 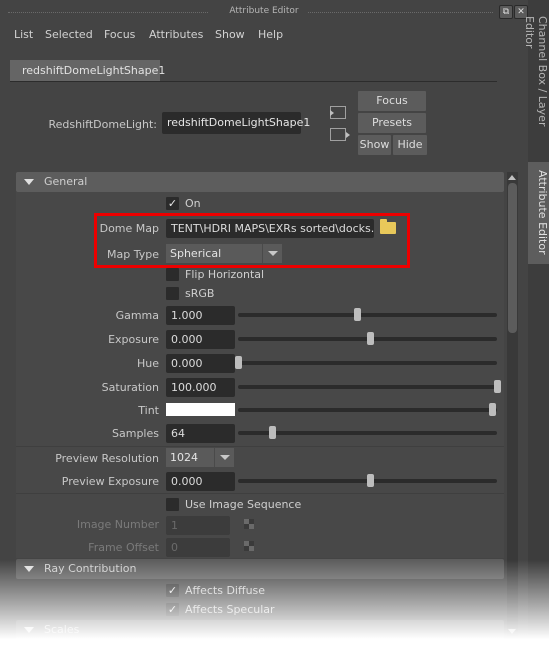 I want to click on srgb-label: sRGB, so click(x=200, y=293).